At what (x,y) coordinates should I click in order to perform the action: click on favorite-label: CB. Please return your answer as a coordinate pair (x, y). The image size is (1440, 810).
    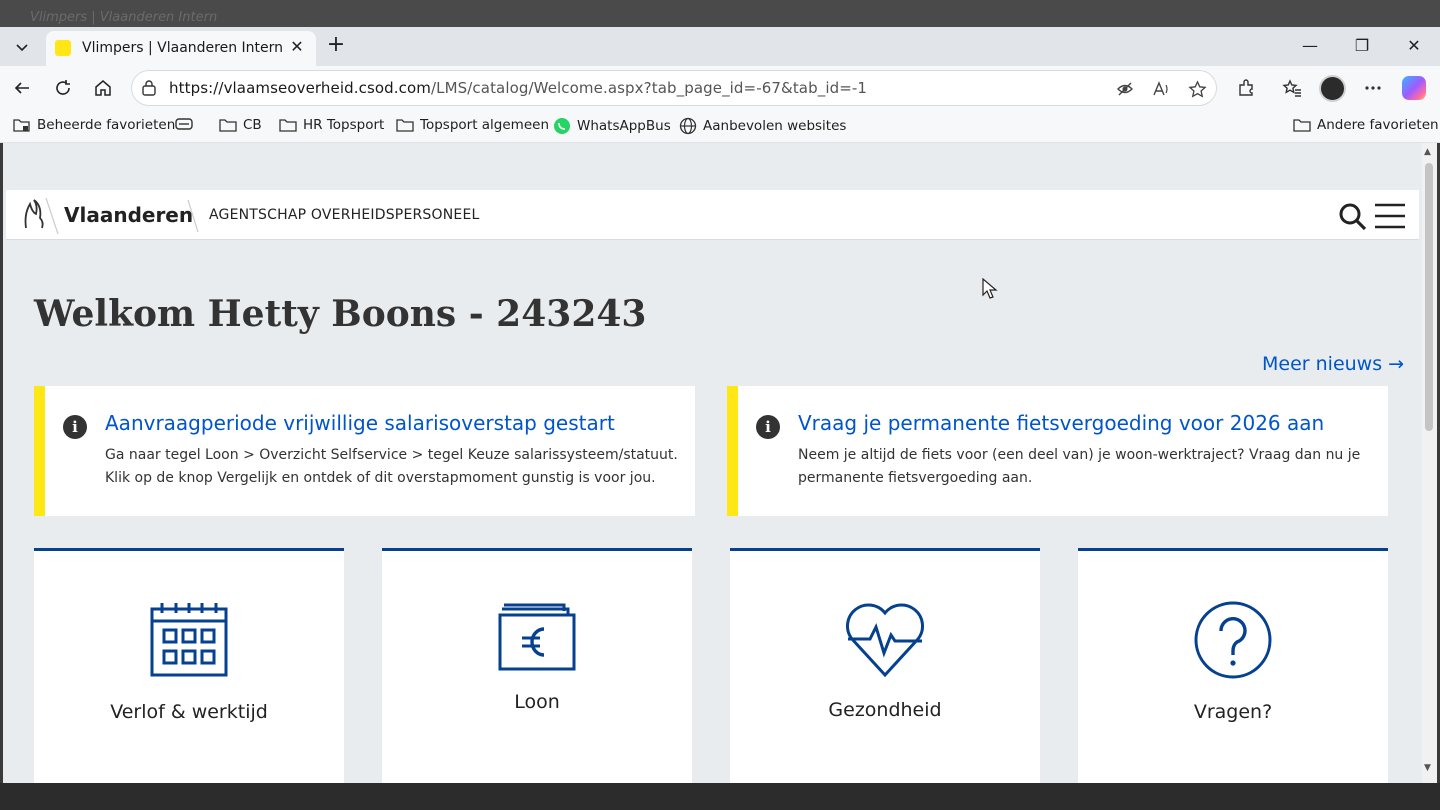
    Looking at the image, I should click on (252, 125).